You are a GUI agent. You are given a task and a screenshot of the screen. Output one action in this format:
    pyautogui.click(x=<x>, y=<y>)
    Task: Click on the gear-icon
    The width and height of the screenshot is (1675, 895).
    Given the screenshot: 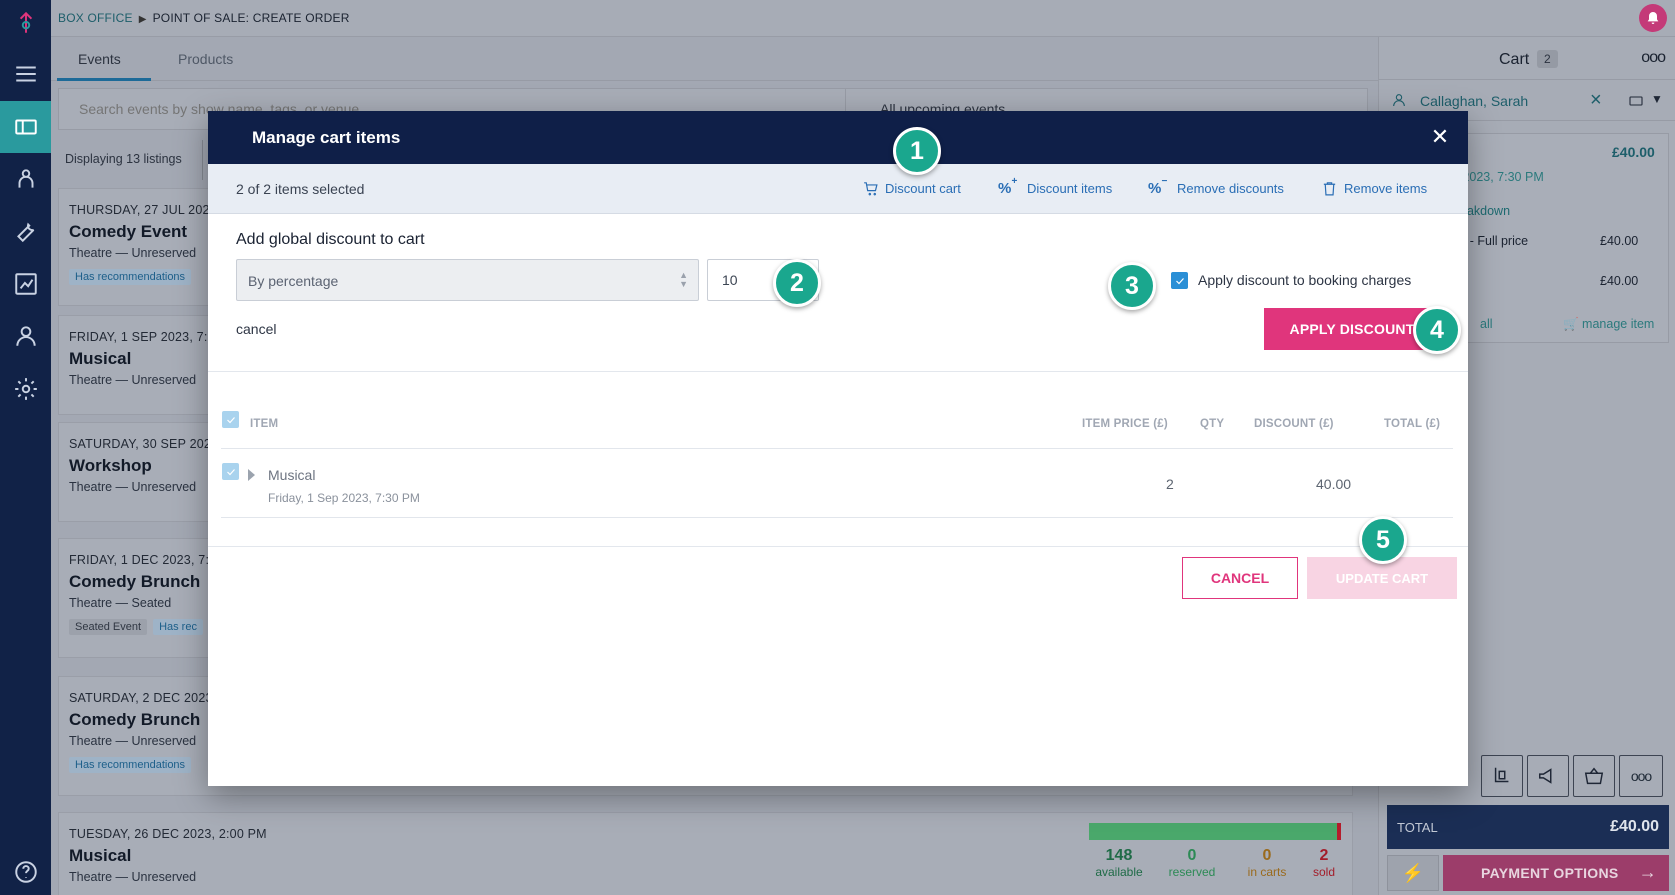 What is the action you would take?
    pyautogui.click(x=25, y=389)
    